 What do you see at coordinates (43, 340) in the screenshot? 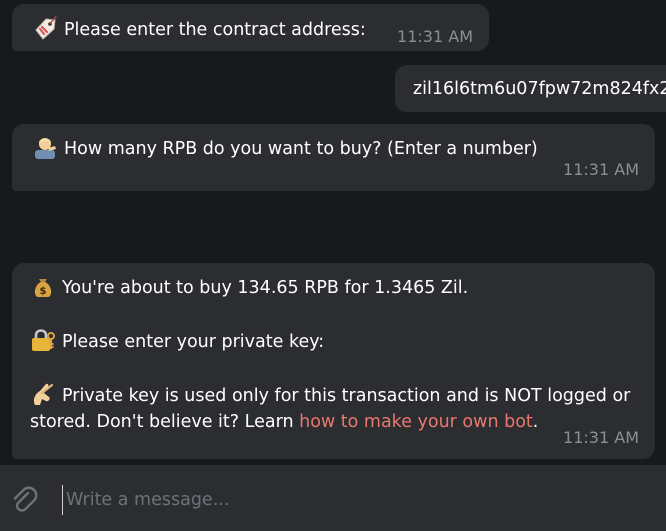
I see `locked-with-key-icon` at bounding box center [43, 340].